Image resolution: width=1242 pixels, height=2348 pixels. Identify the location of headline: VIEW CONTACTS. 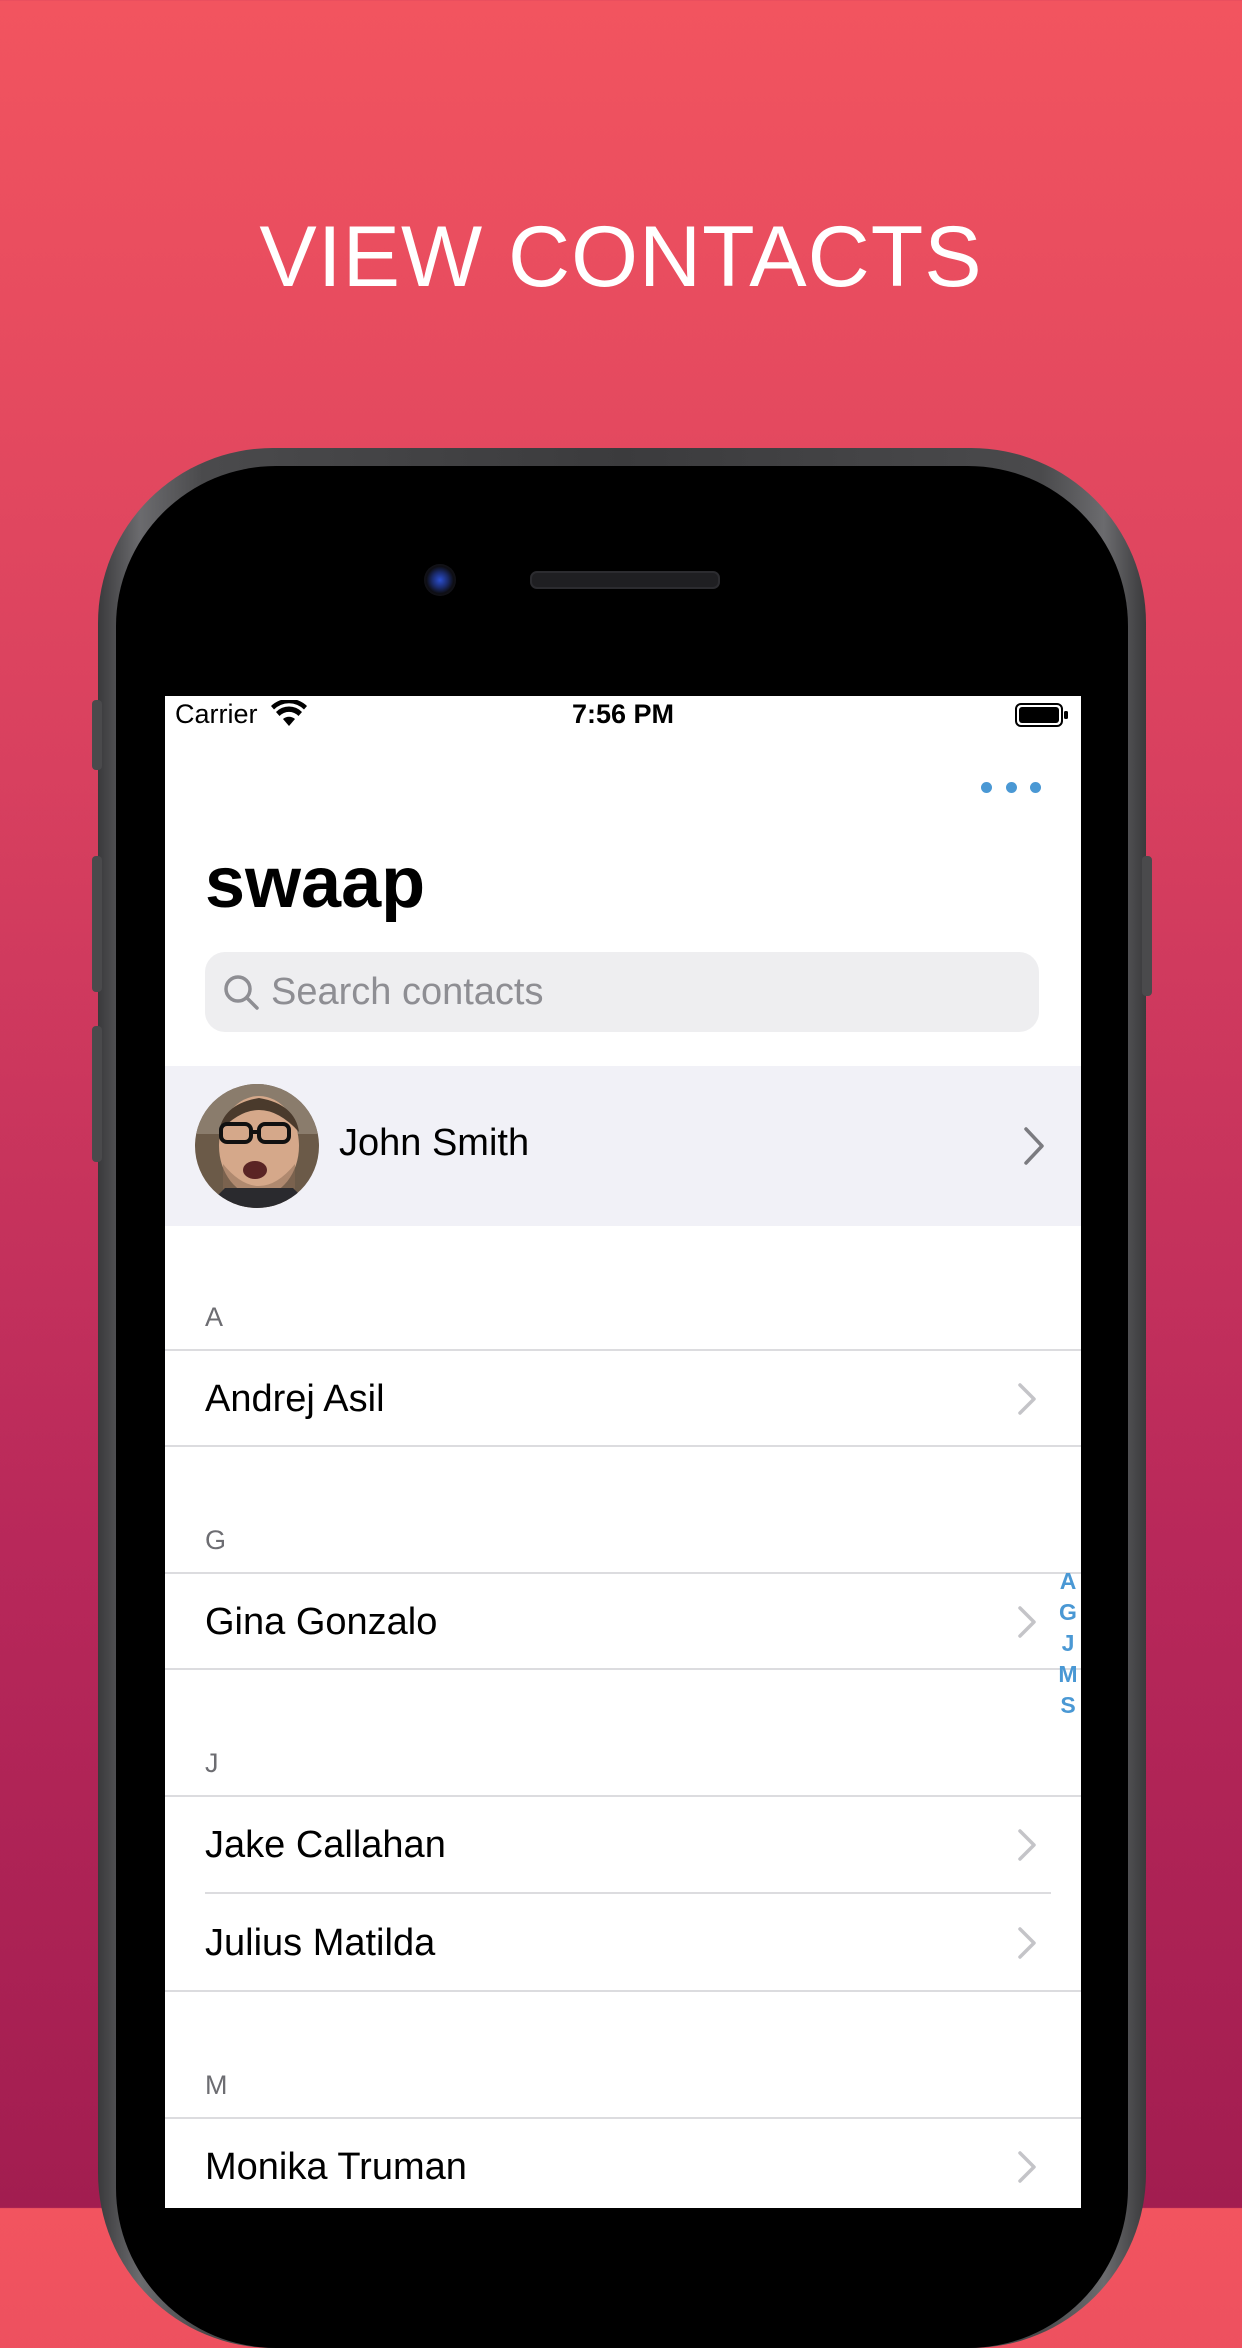
(621, 257).